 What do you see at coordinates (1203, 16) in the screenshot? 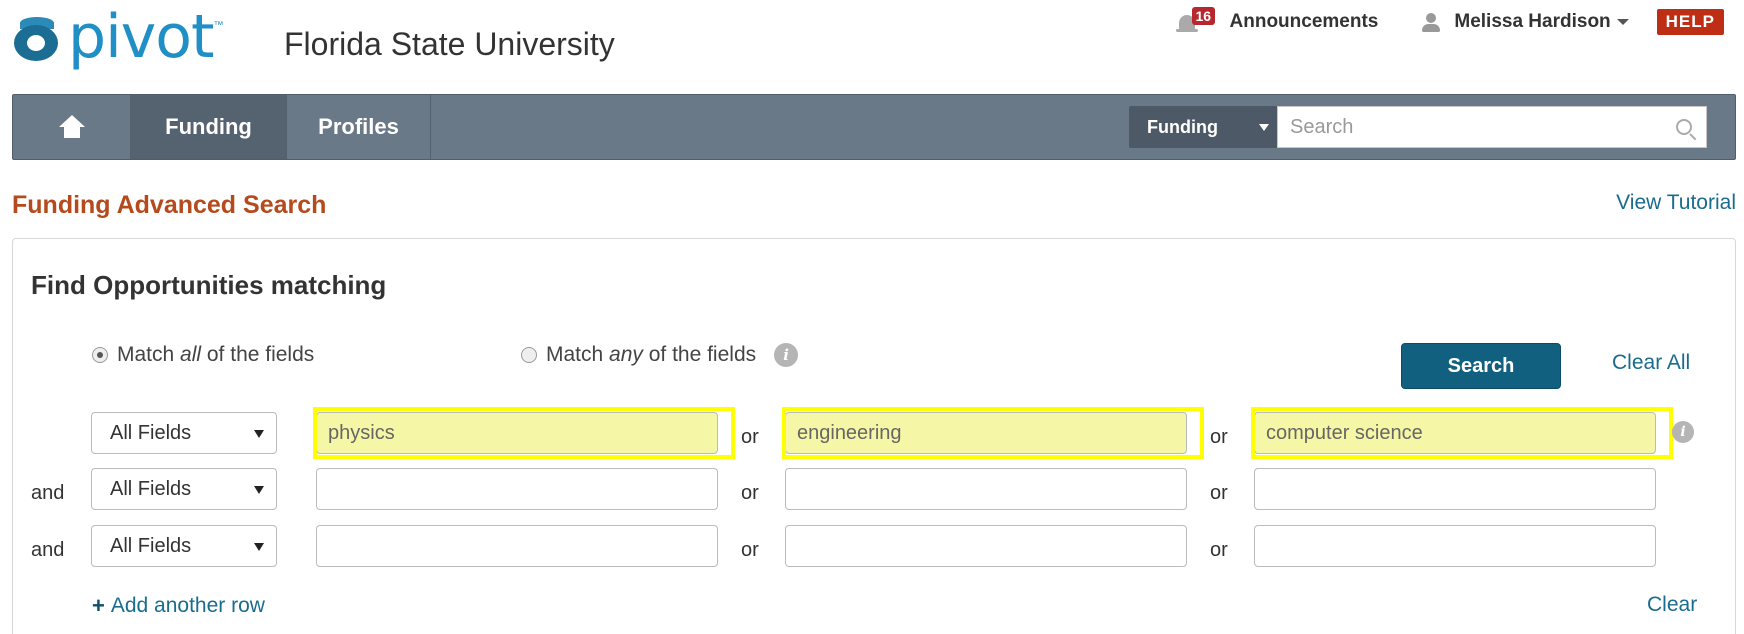
I see `notification-badge: 16` at bounding box center [1203, 16].